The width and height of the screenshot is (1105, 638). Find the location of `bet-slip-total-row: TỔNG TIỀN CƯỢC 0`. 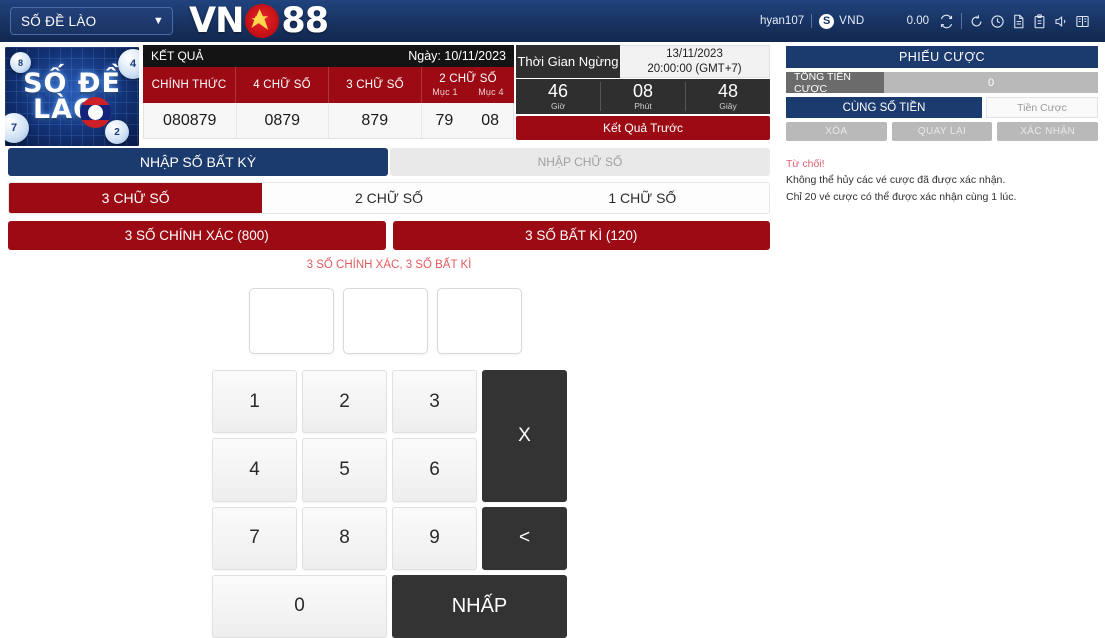

bet-slip-total-row: TỔNG TIỀN CƯỢC 0 is located at coordinates (942, 83).